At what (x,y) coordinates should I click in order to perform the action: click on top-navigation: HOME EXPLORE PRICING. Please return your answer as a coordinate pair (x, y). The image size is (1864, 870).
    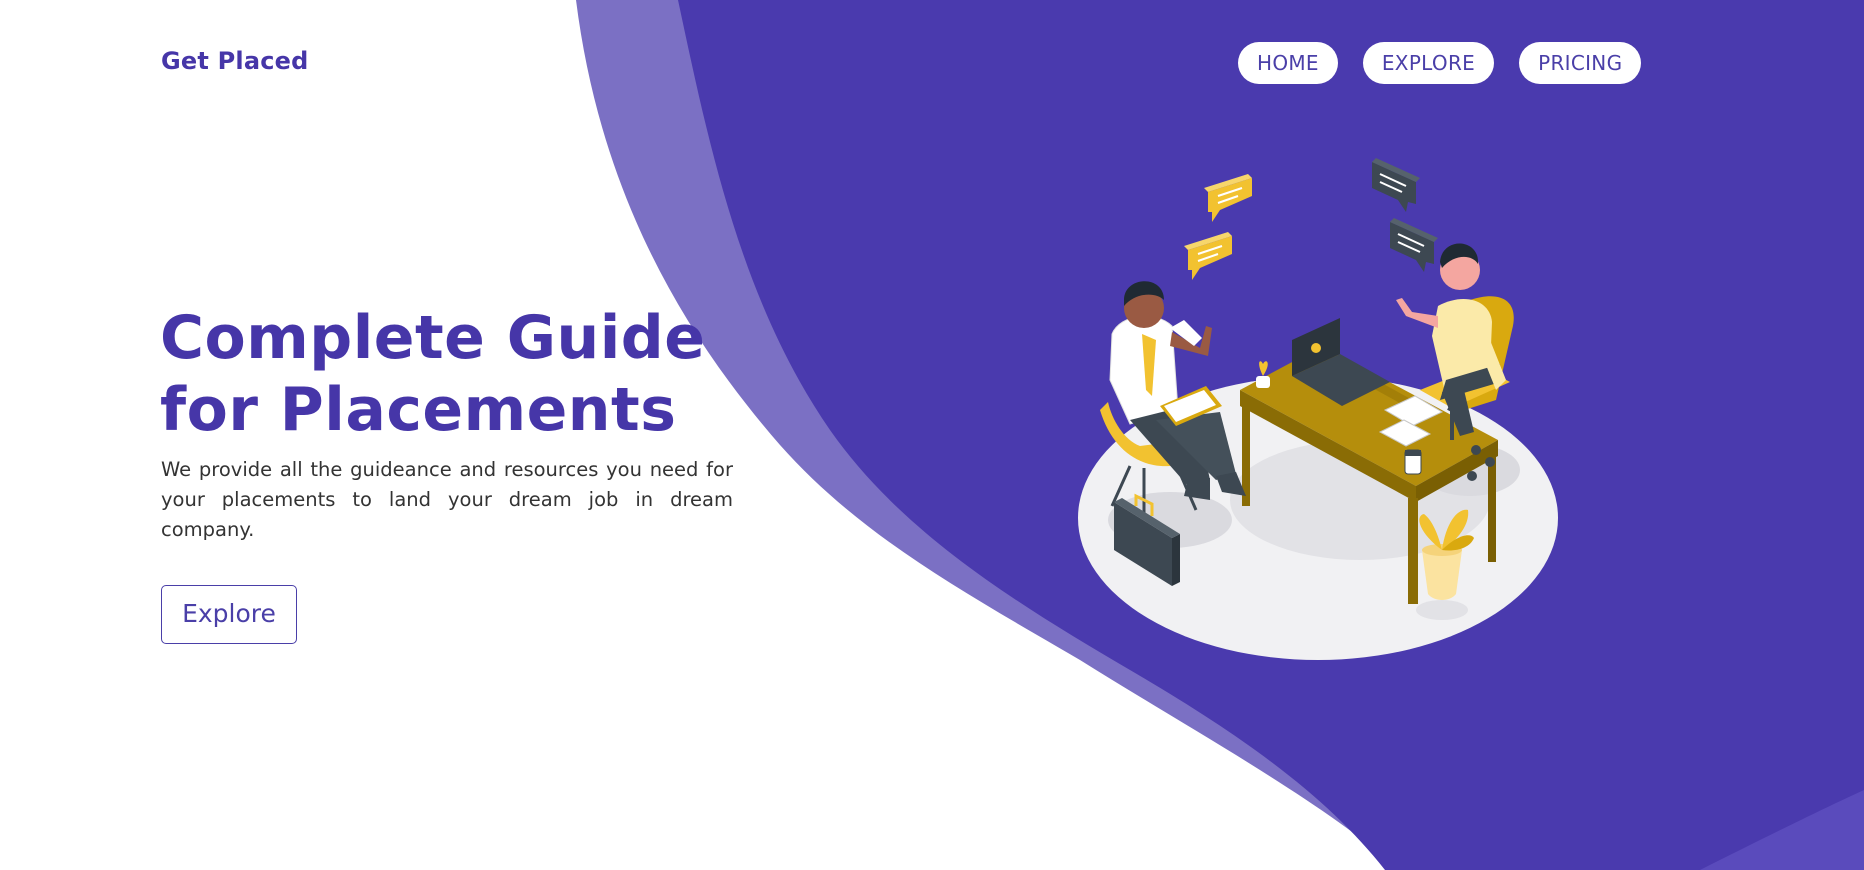
    Looking at the image, I should click on (1440, 63).